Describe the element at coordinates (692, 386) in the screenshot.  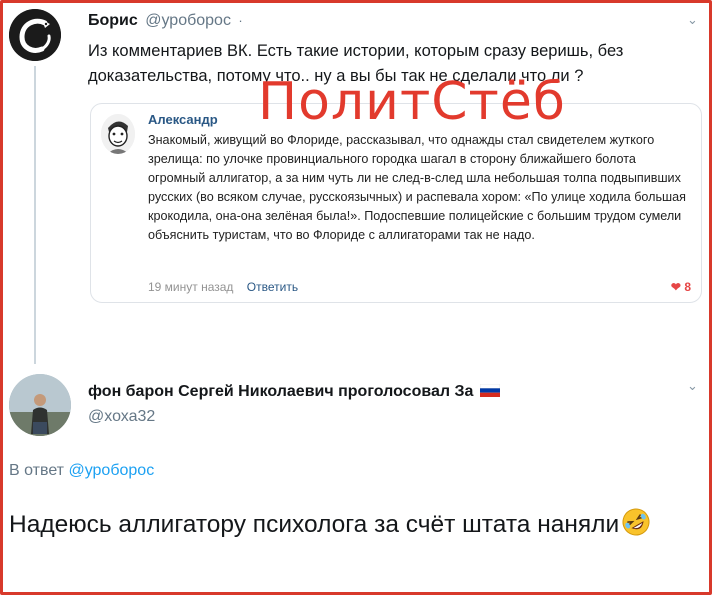
I see `chevron-down-icon-2: ⌄` at that location.